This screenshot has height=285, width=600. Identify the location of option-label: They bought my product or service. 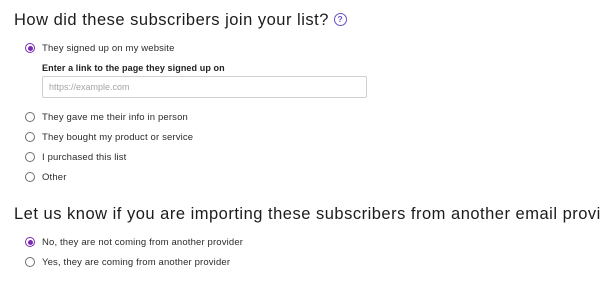
(118, 137).